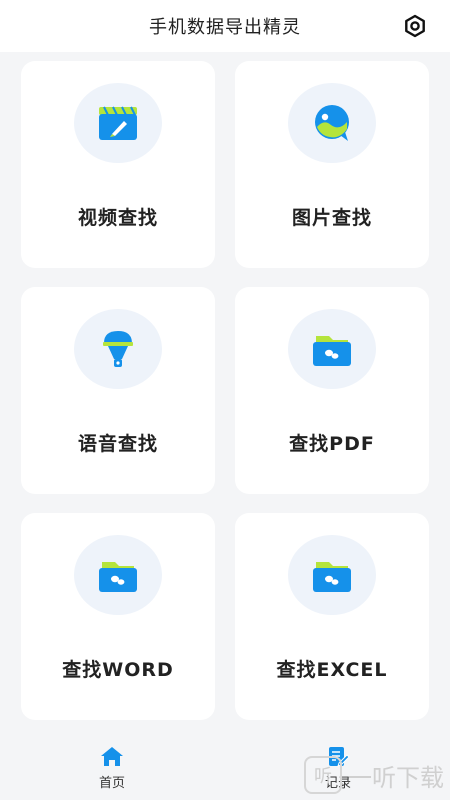 The width and height of the screenshot is (450, 800). I want to click on eye-settings-icon, so click(415, 26).